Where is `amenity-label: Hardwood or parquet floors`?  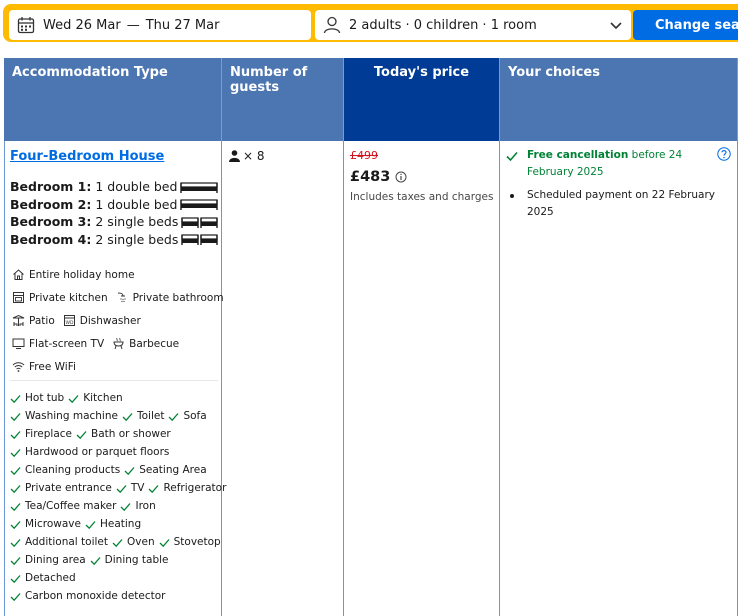 amenity-label: Hardwood or parquet floors is located at coordinates (97, 452).